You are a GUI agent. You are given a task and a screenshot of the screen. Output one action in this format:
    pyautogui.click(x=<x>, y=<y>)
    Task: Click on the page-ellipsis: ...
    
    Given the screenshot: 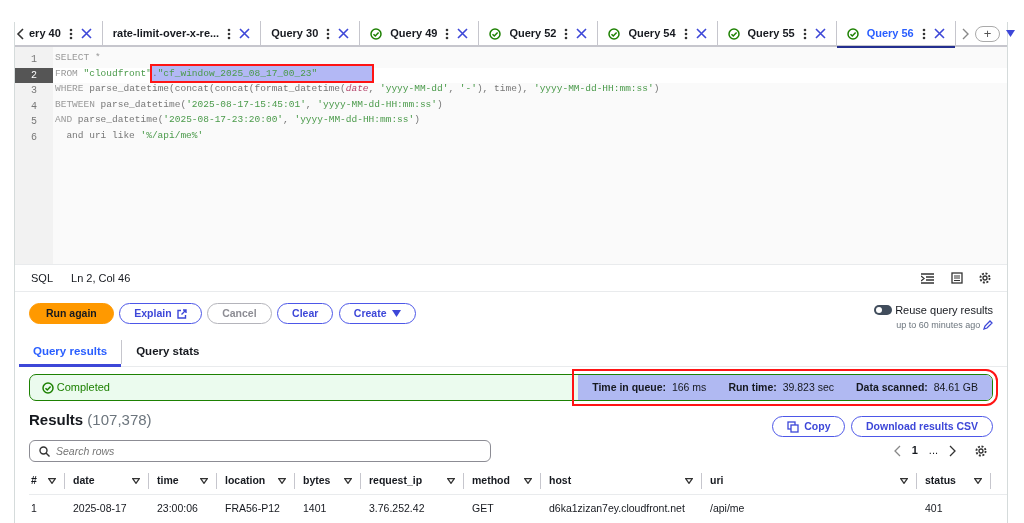 What is the action you would take?
    pyautogui.click(x=933, y=451)
    